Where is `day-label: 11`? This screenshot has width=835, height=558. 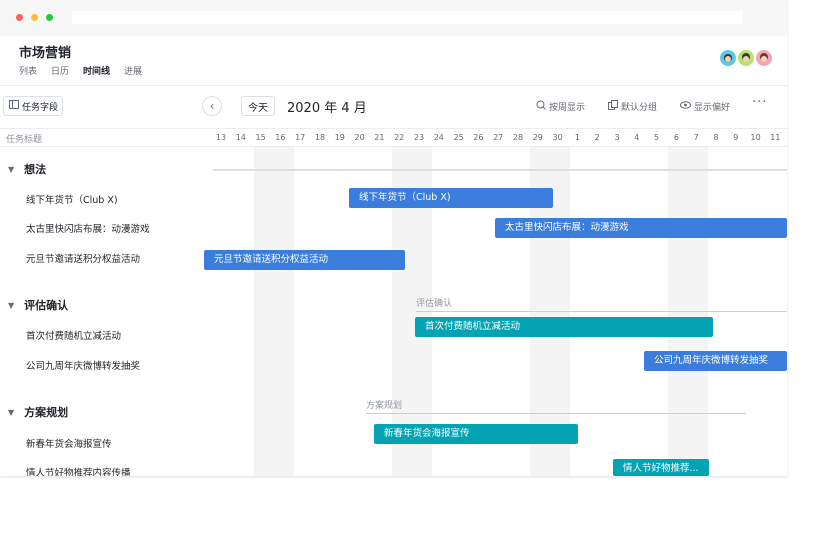
day-label: 11 is located at coordinates (775, 137).